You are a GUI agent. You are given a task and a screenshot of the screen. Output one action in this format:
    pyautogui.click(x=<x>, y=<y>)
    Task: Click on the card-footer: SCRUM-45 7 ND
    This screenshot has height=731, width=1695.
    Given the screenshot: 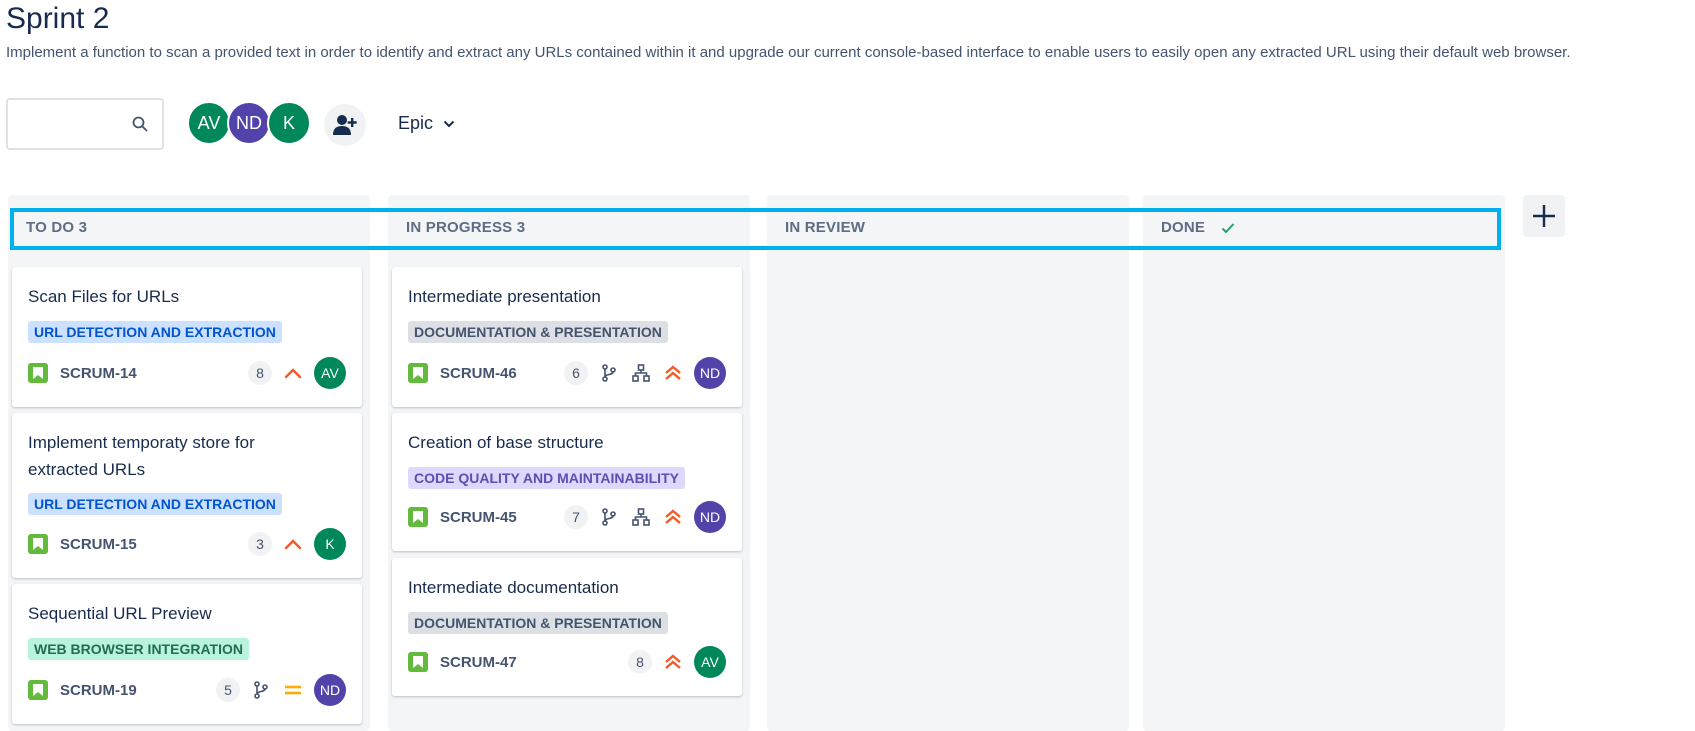 What is the action you would take?
    pyautogui.click(x=567, y=517)
    